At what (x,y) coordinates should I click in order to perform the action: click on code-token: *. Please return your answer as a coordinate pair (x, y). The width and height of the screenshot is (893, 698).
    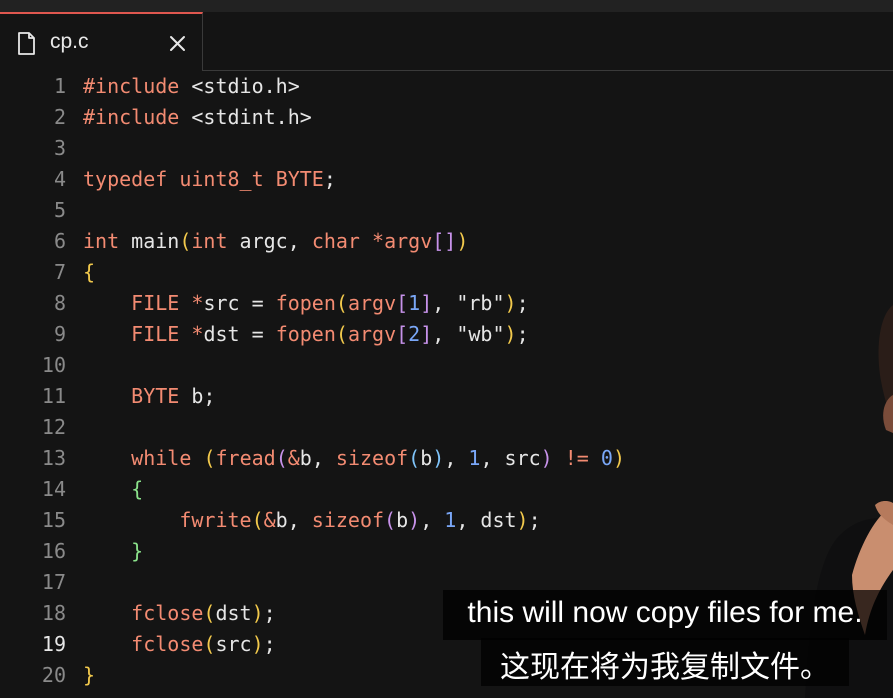
    Looking at the image, I should click on (197, 303).